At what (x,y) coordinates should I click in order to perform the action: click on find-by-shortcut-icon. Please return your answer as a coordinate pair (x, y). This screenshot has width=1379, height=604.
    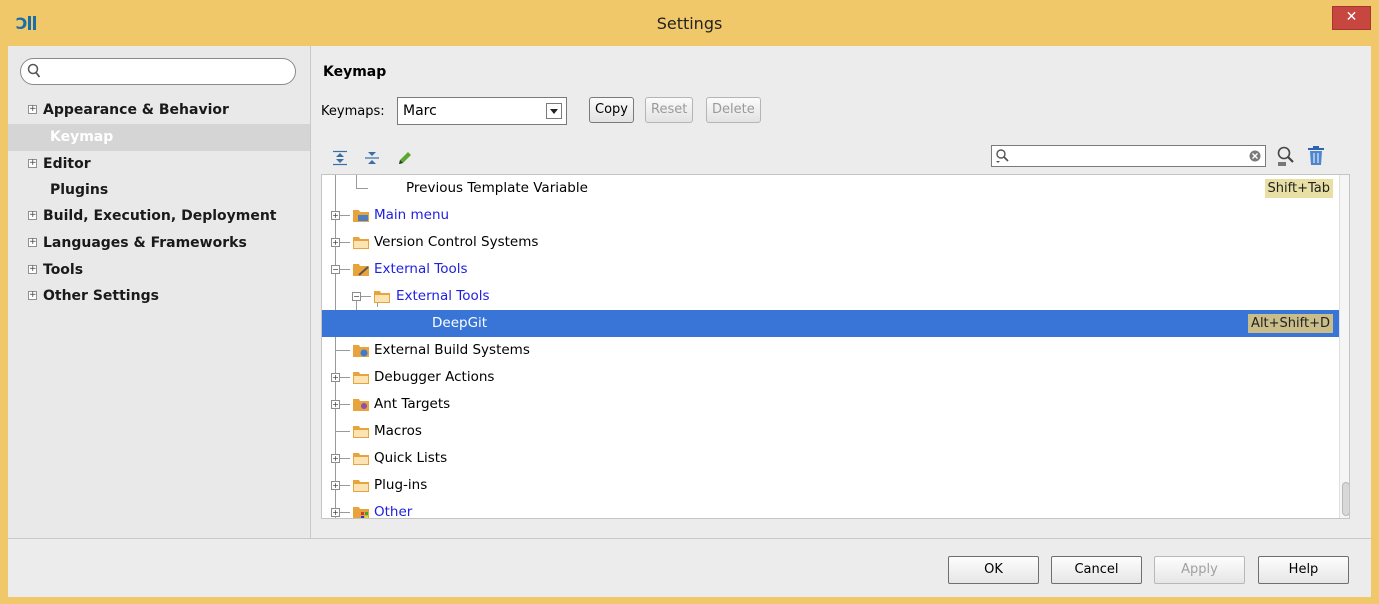
    Looking at the image, I should click on (1286, 156).